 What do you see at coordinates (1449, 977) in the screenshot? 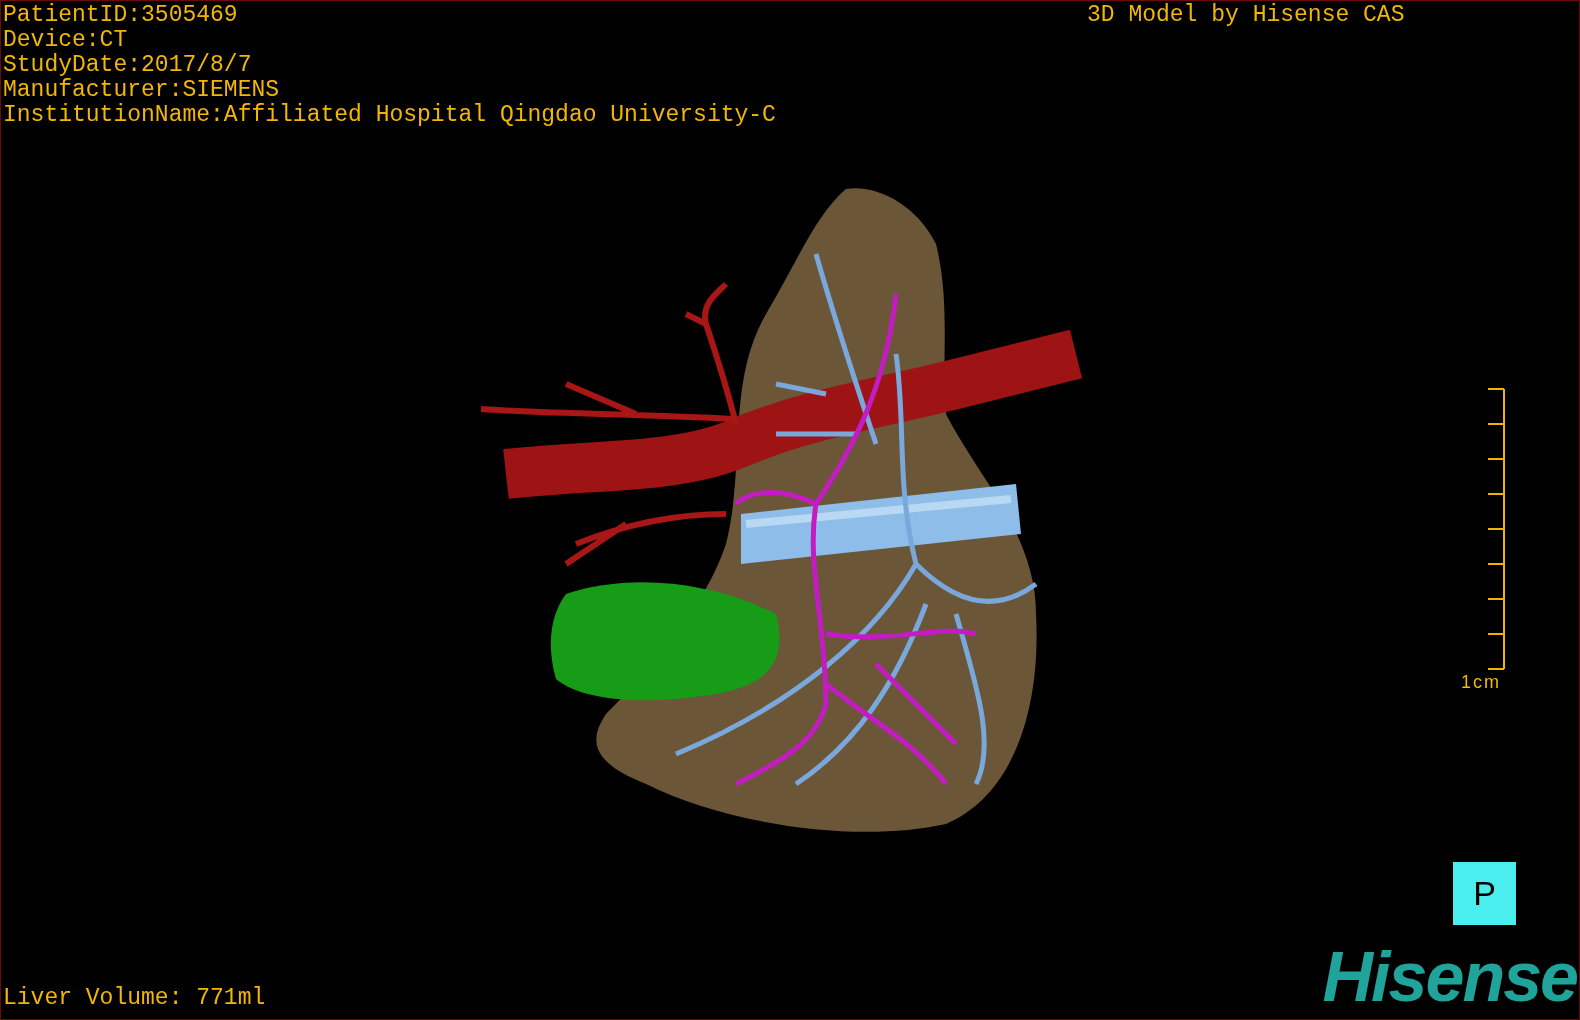
I see `logo: Hisense` at bounding box center [1449, 977].